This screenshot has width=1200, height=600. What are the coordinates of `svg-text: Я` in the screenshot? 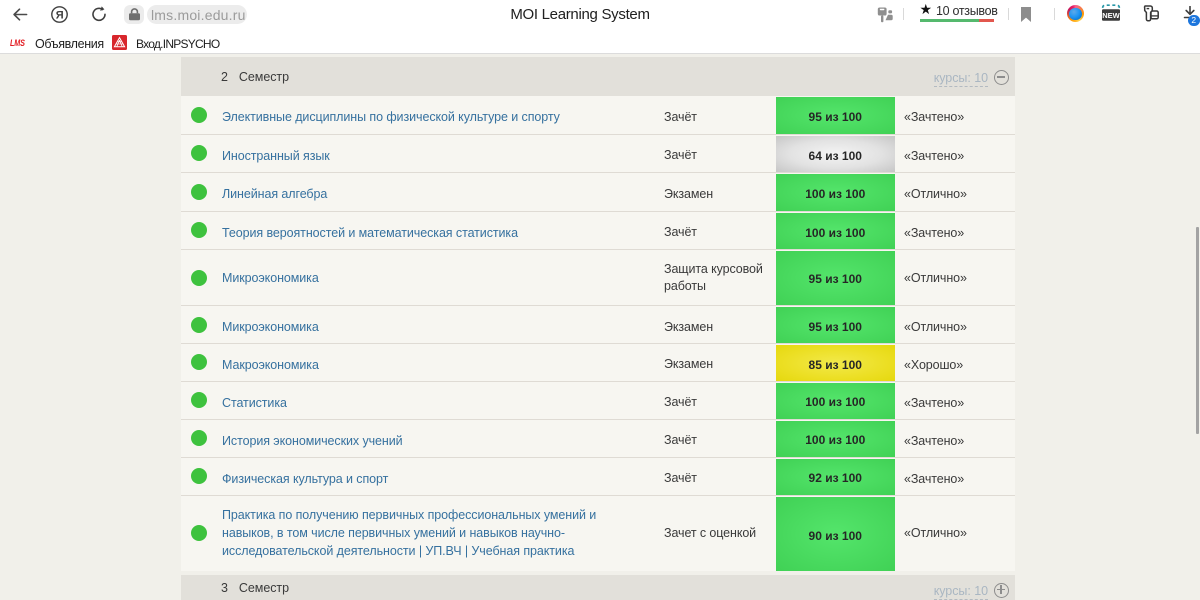 It's located at (60, 15).